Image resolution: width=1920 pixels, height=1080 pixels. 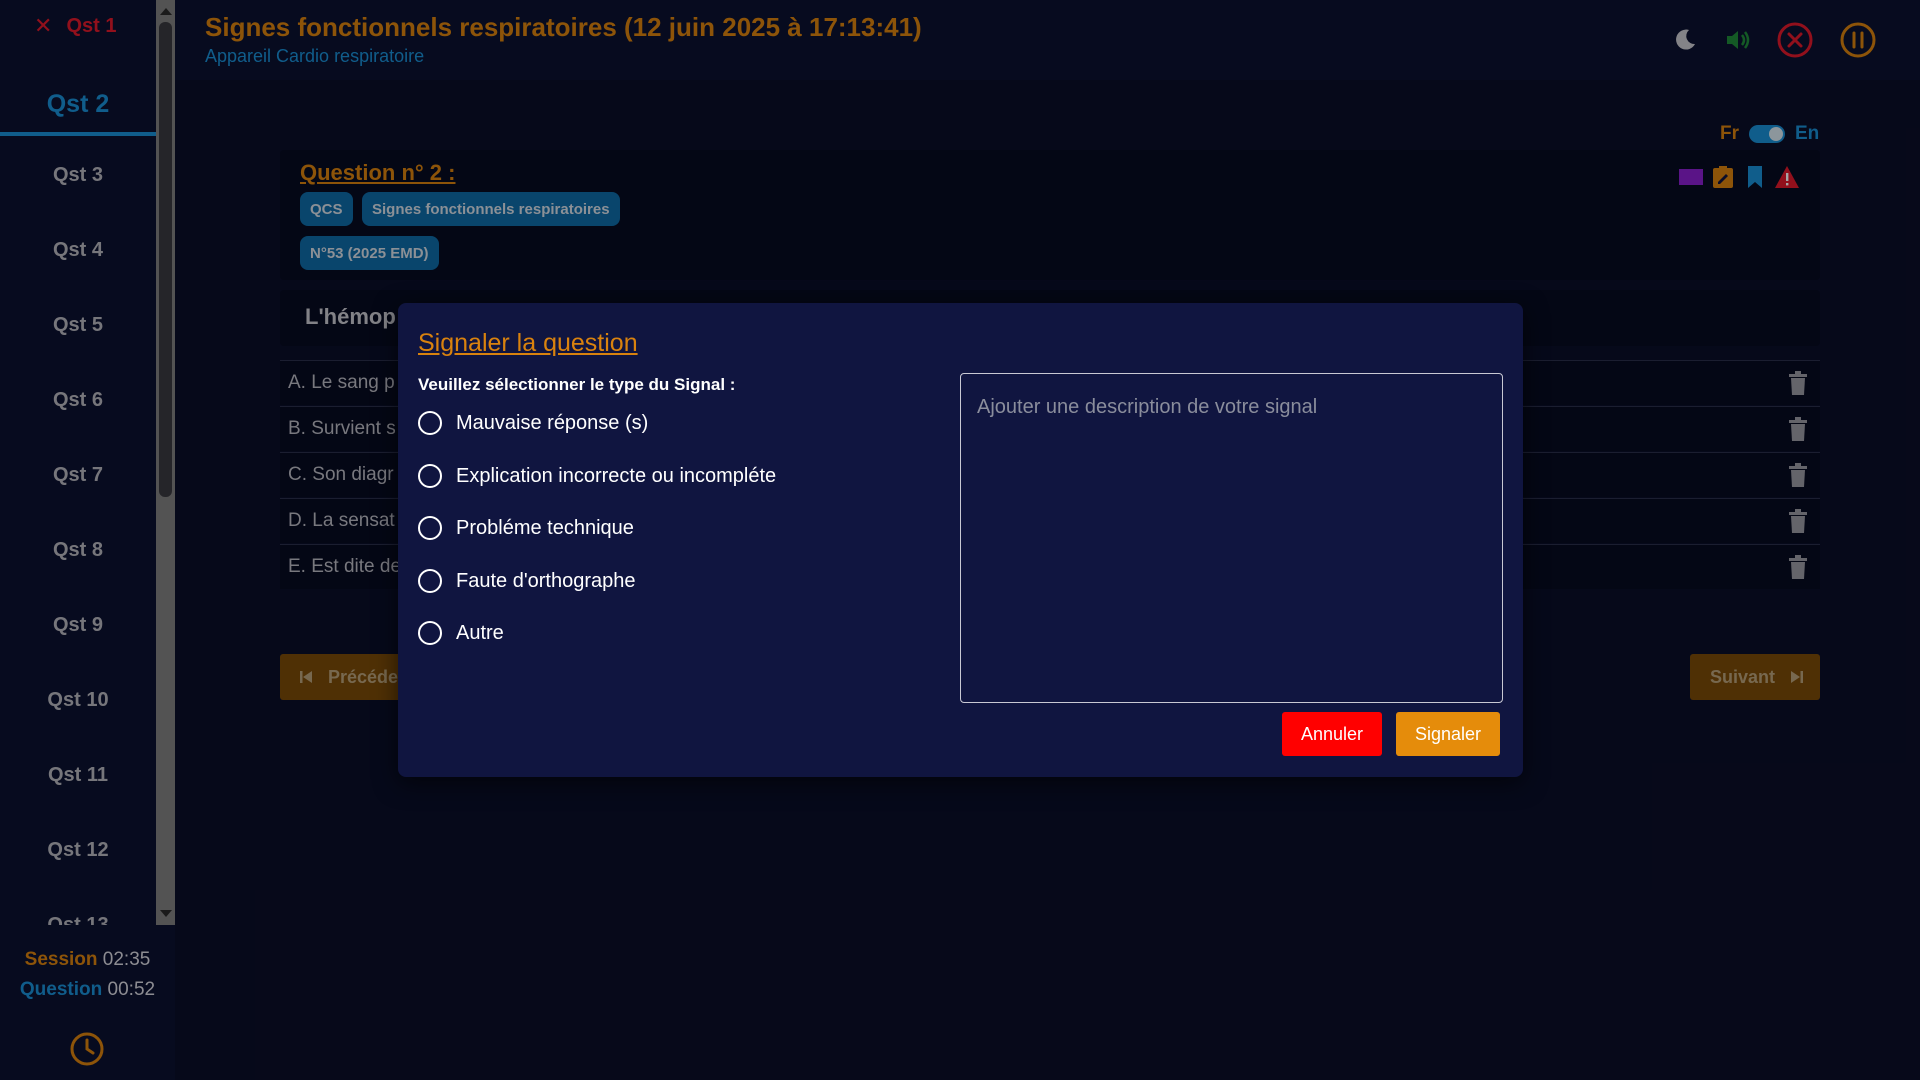 I want to click on sidebar-scrollbar, so click(x=165, y=462).